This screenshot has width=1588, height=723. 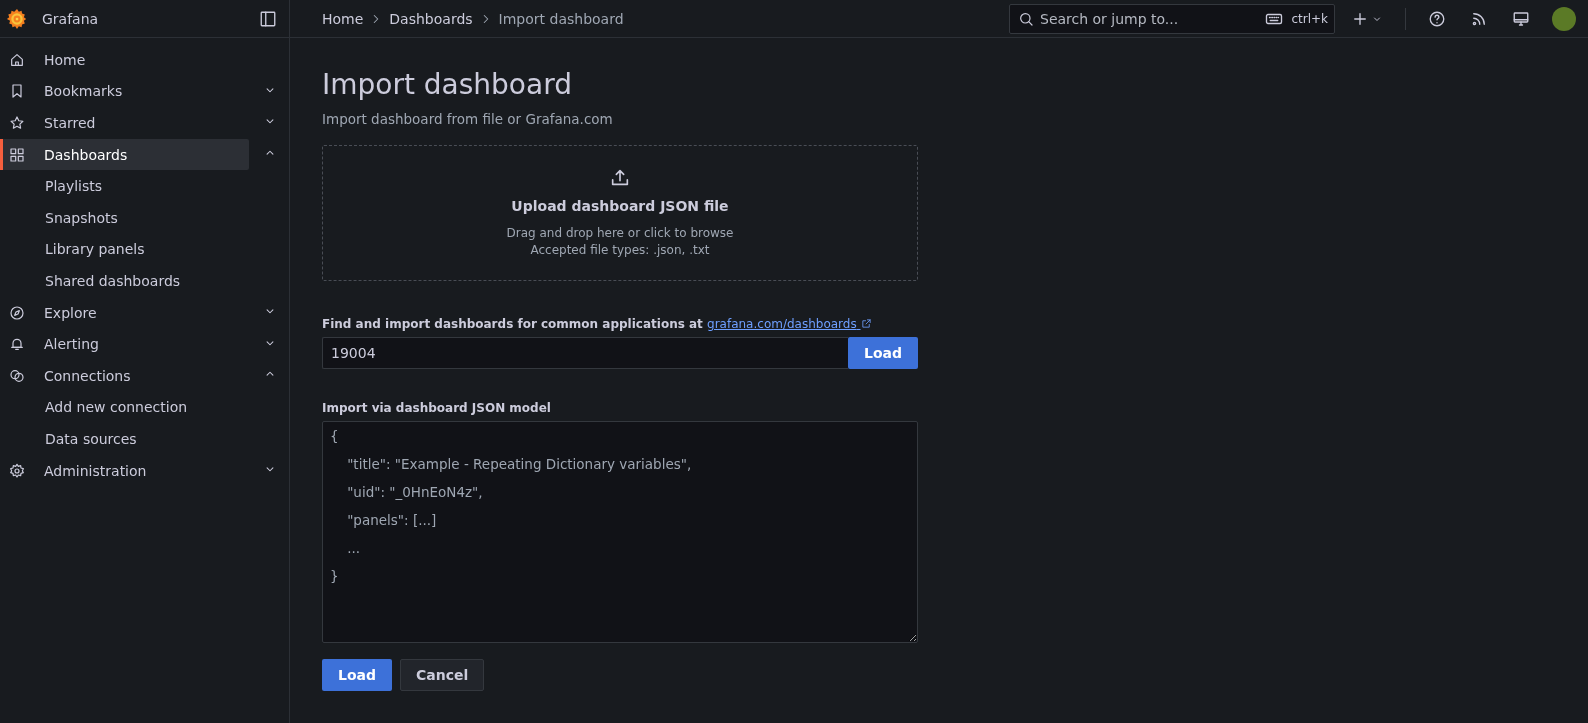 What do you see at coordinates (447, 84) in the screenshot?
I see `page-title: Import dashboard` at bounding box center [447, 84].